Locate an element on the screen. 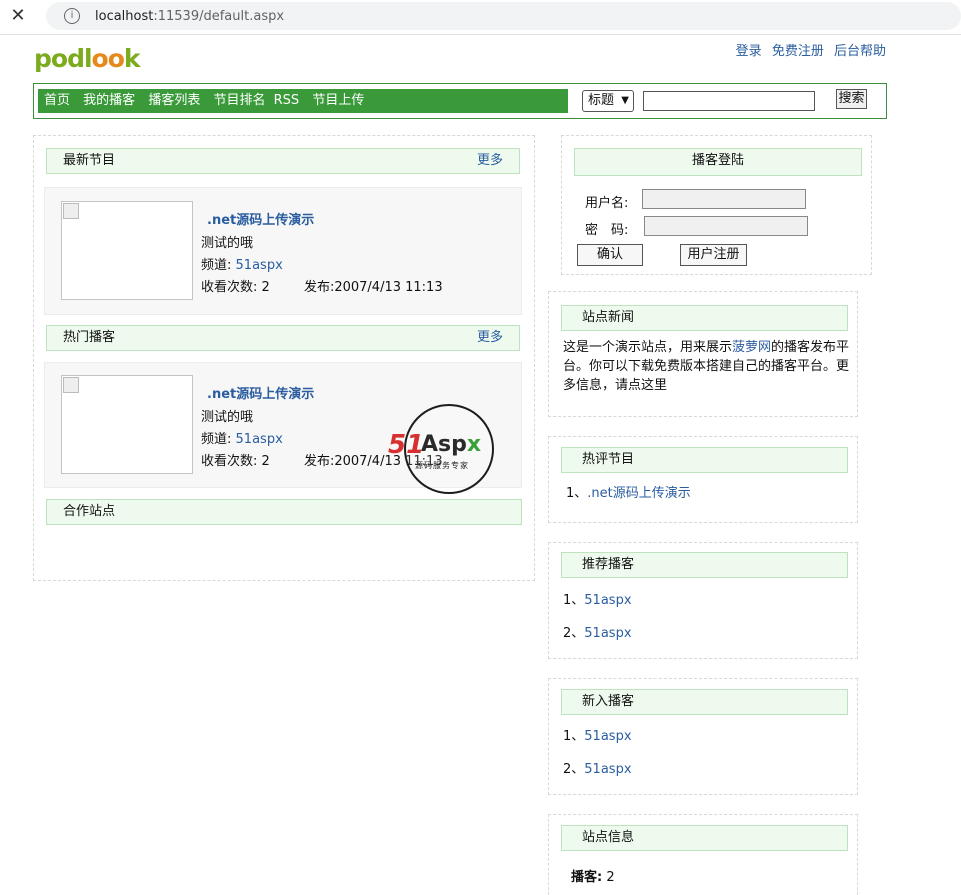 This screenshot has height=895, width=961. user-register-button: 用户注册 is located at coordinates (713, 255).